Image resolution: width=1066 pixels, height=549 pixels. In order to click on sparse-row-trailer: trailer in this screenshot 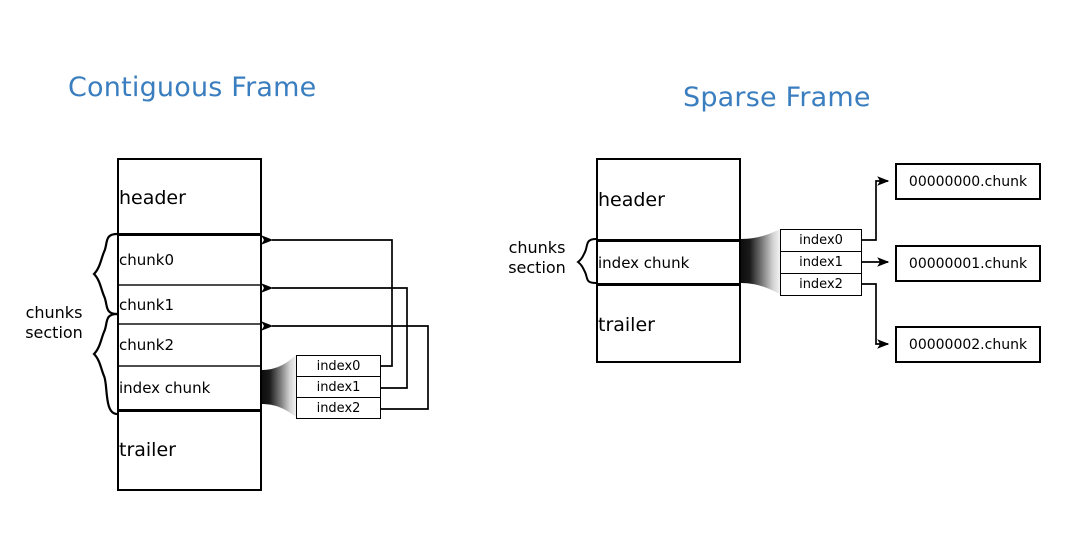, I will do `click(626, 324)`.